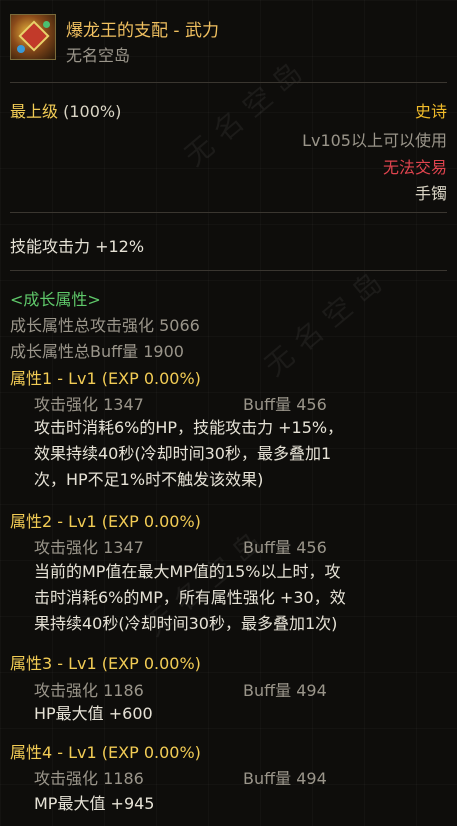 The height and width of the screenshot is (826, 457). Describe the element at coordinates (183, 453) in the screenshot. I see `attribute-description: 效果持续40秒(冷却时间30秒，最多叠加1` at that location.